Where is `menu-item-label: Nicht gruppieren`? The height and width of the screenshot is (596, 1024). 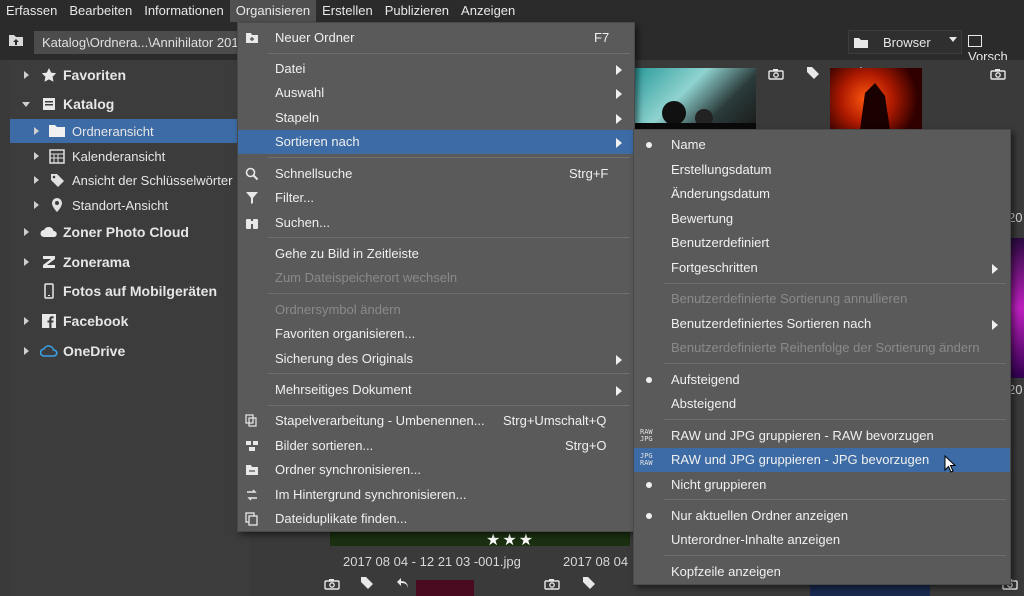 menu-item-label: Nicht gruppieren is located at coordinates (719, 484).